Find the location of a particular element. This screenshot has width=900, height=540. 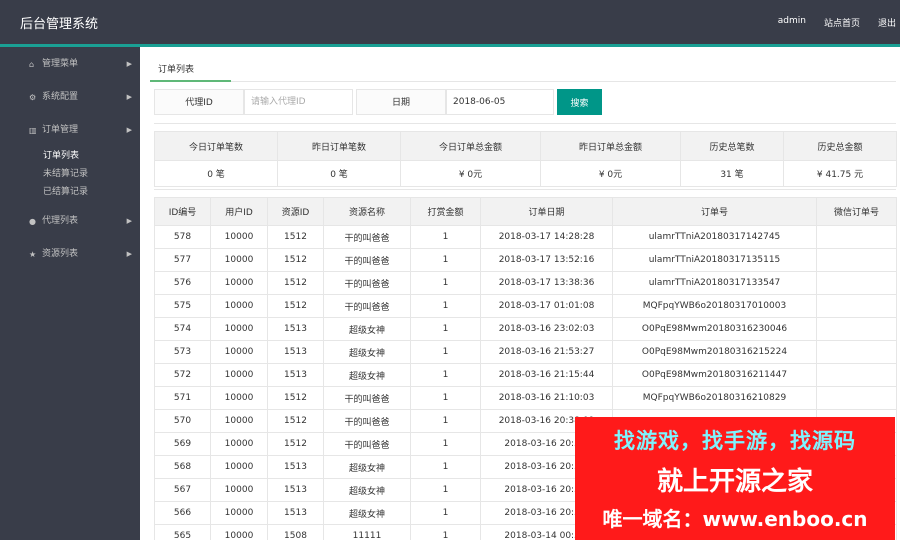

submenu-unsettled-records: 未结算记录 is located at coordinates (70, 174).